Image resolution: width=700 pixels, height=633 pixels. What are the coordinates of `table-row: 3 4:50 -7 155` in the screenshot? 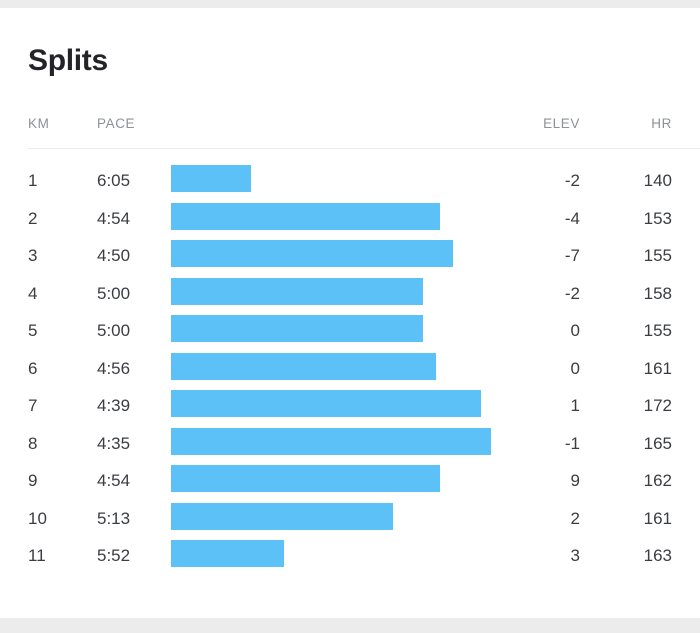 It's located at (350, 250).